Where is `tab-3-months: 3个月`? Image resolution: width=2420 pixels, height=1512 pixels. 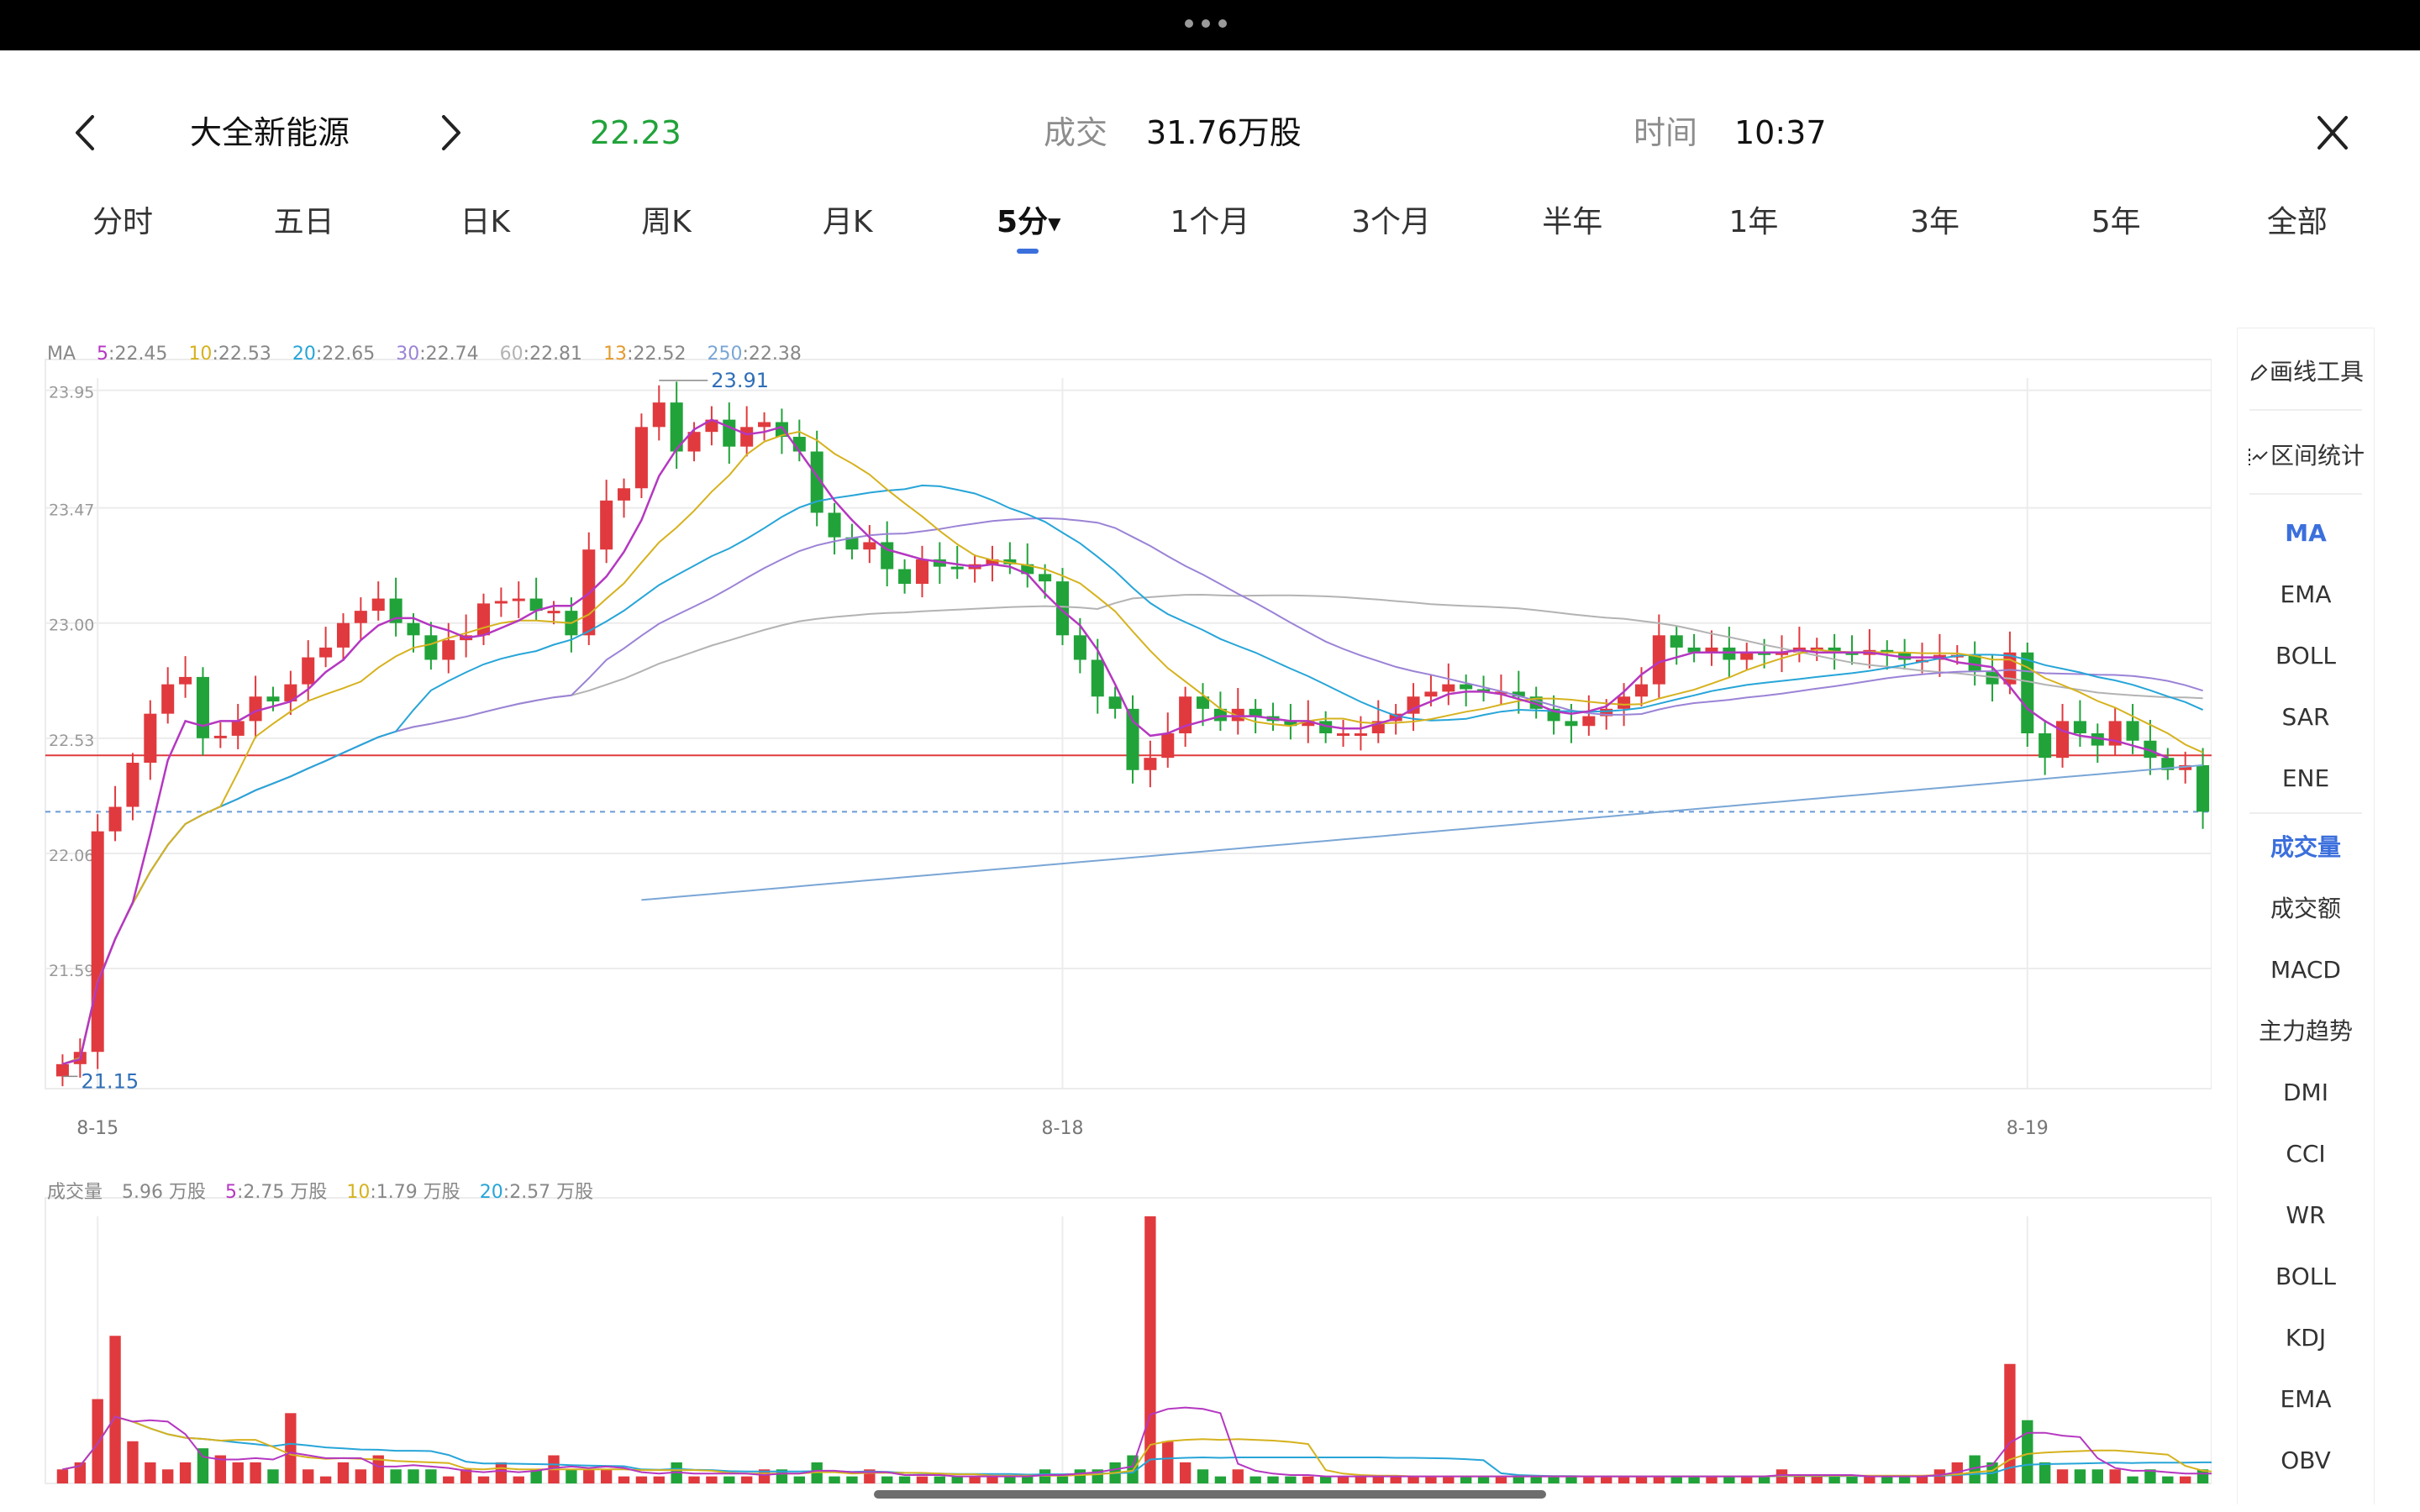
tab-3-months: 3个月 is located at coordinates (1391, 225).